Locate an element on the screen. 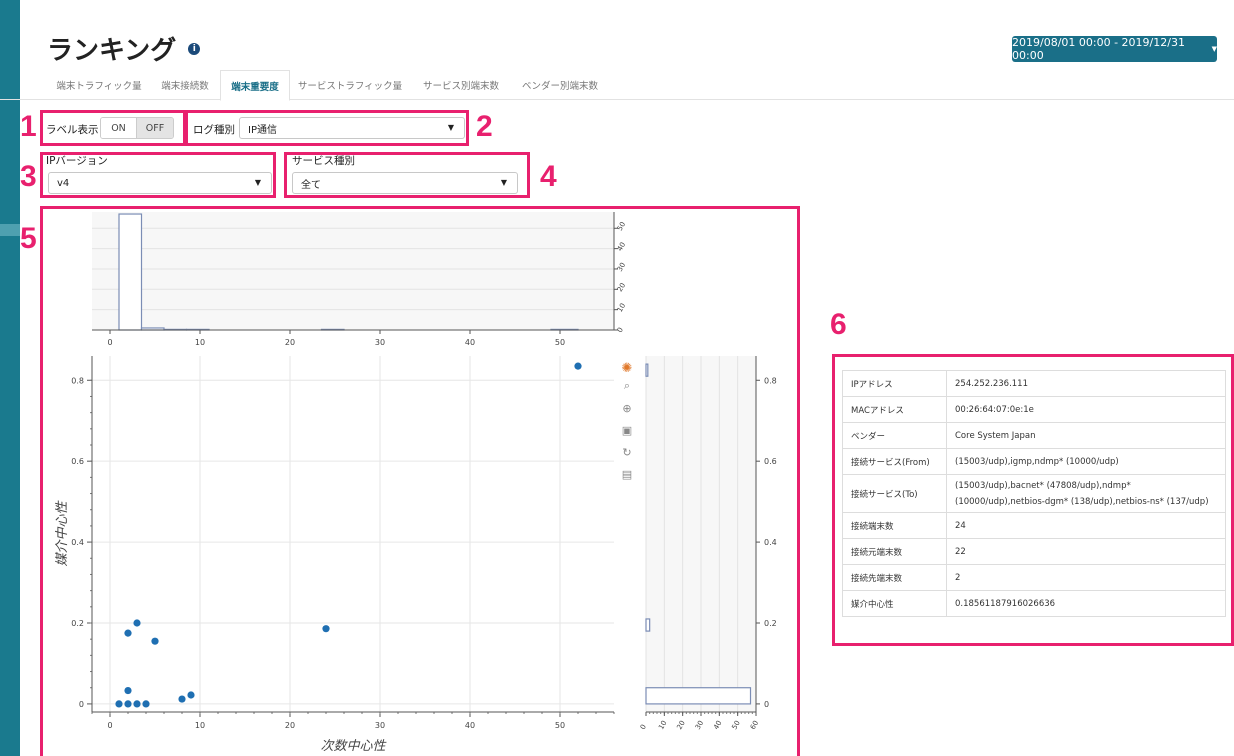 This screenshot has height=756, width=1234. detail-key: 接続元端末数 is located at coordinates (894, 551).